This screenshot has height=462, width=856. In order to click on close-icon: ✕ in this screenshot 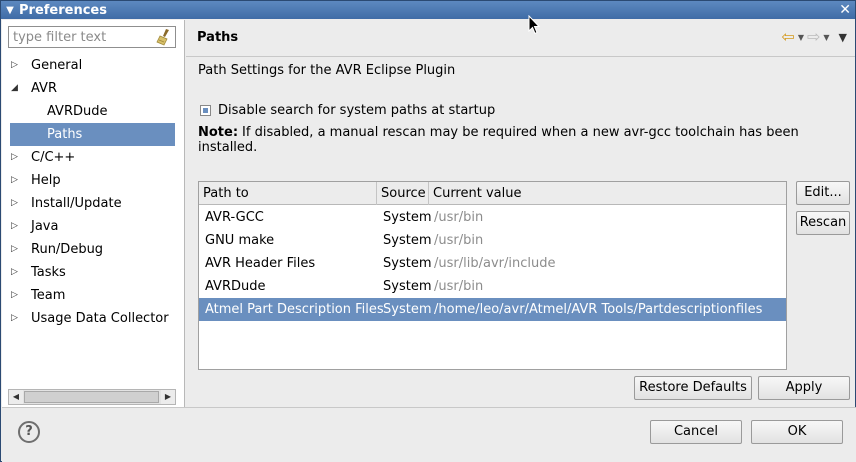, I will do `click(845, 10)`.